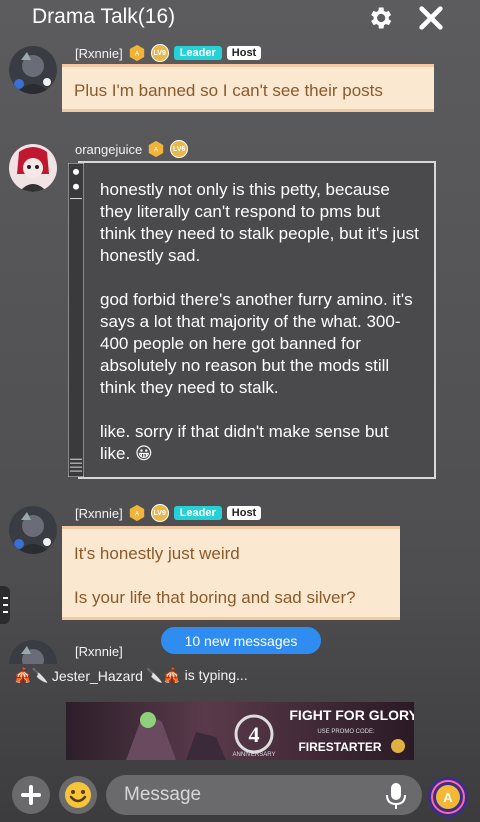  Describe the element at coordinates (157, 553) in the screenshot. I see `message-text: It's honestly just weird` at that location.